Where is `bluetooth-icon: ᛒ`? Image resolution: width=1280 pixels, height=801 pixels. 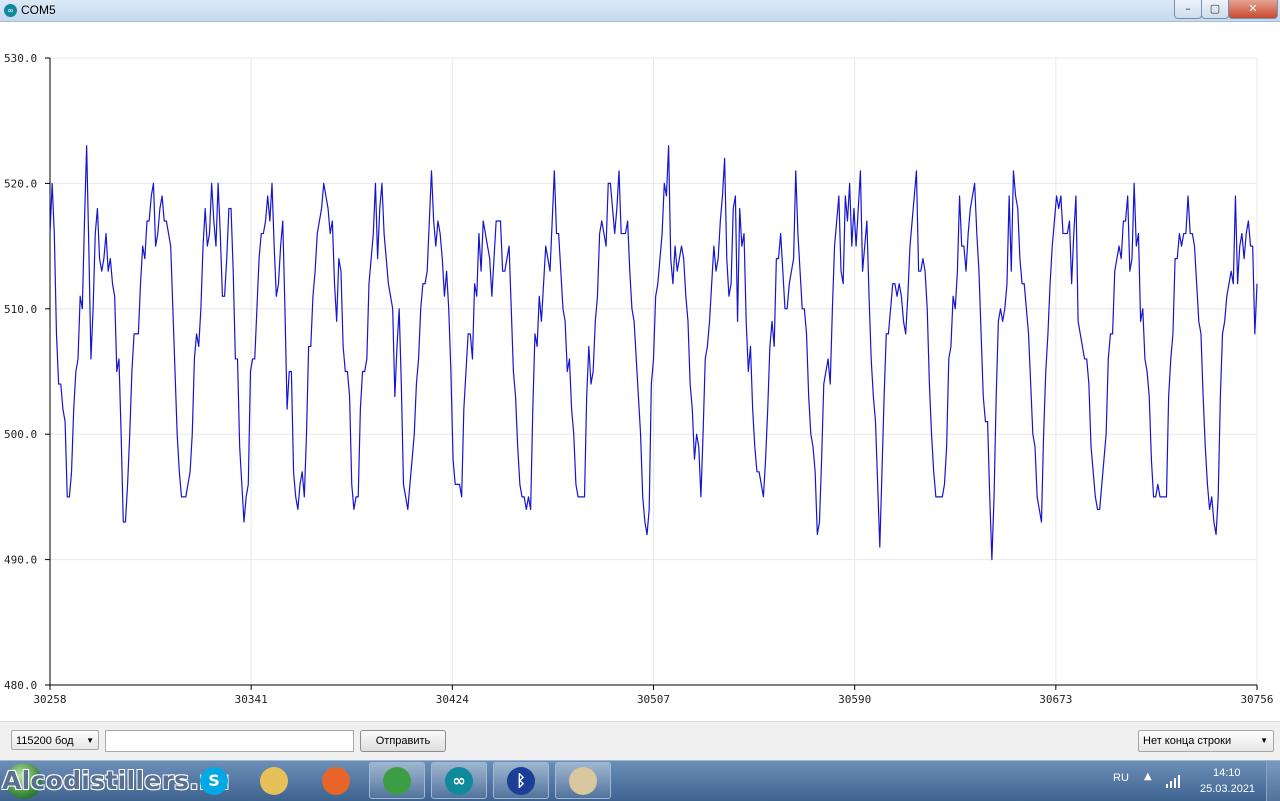
bluetooth-icon: ᛒ is located at coordinates (521, 780).